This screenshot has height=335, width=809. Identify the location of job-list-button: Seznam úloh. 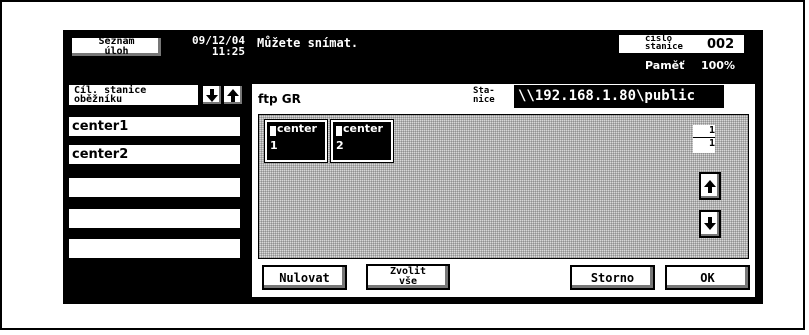
(116, 47).